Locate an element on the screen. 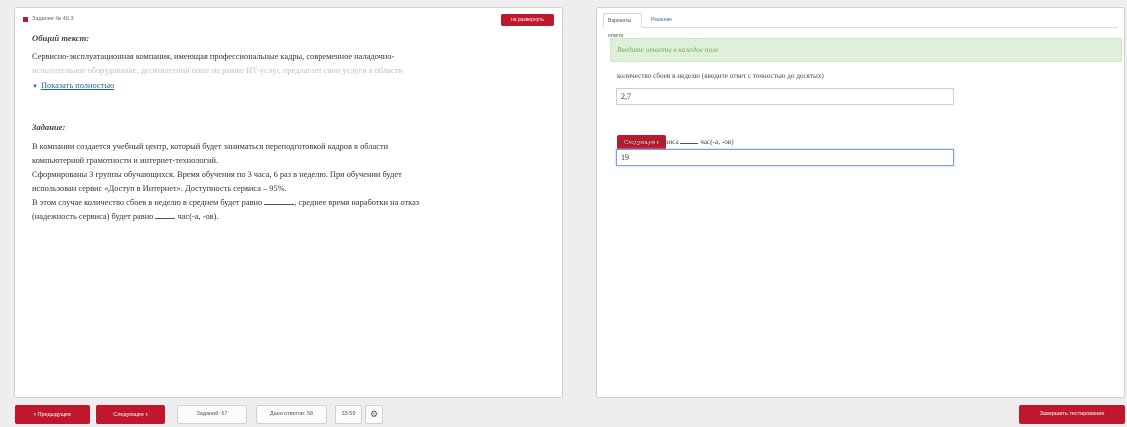 The height and width of the screenshot is (427, 1127). question-1-input: 2,7 is located at coordinates (785, 96).